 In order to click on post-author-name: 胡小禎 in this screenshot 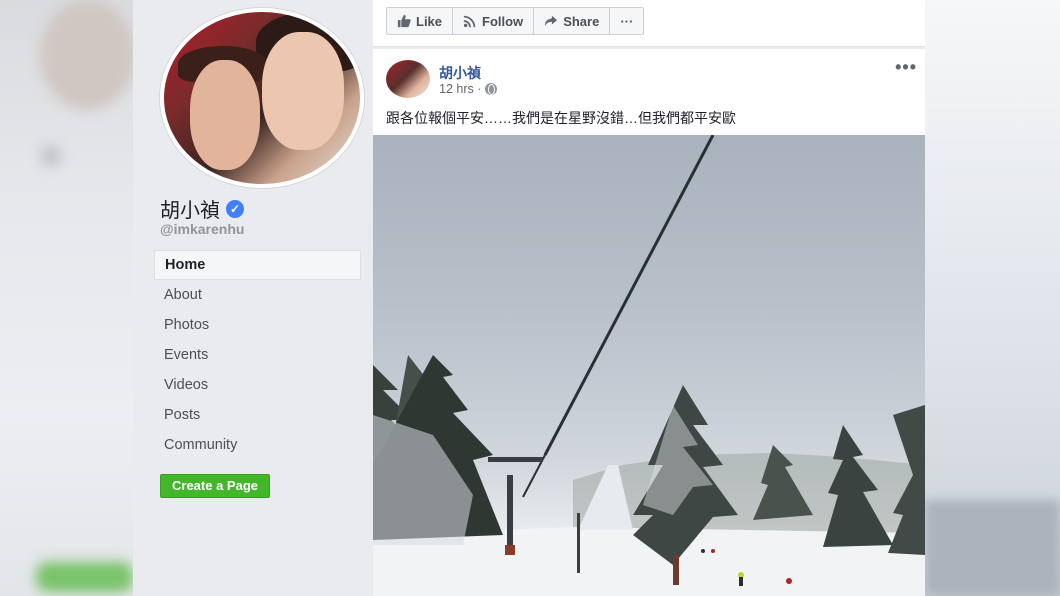, I will do `click(460, 73)`.